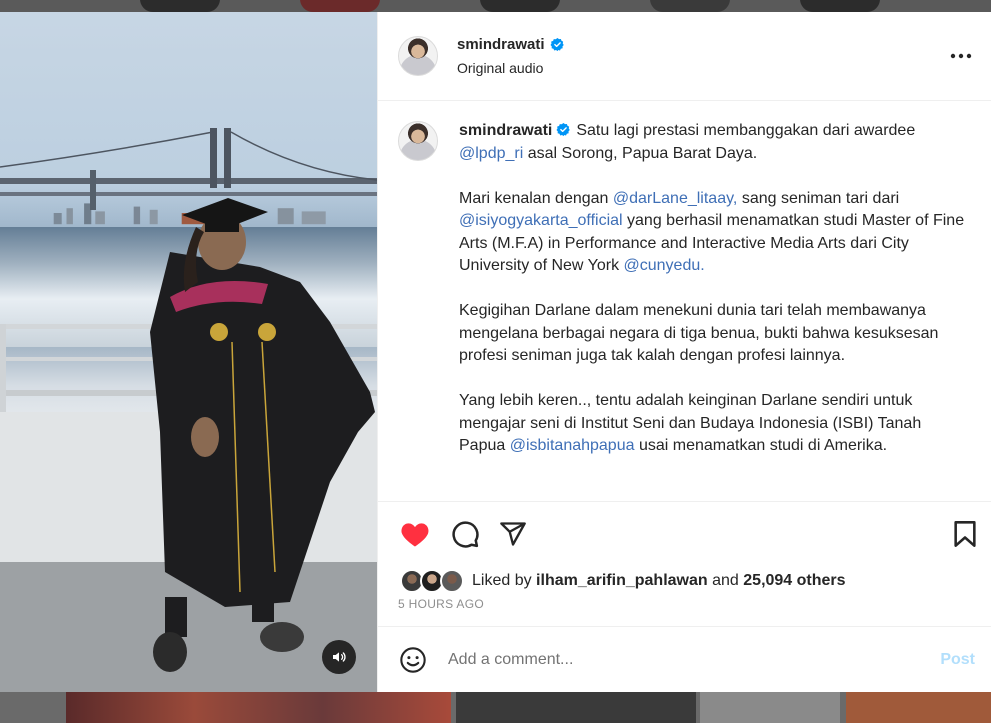  What do you see at coordinates (505, 130) in the screenshot?
I see `caption-author-username: smindrawati` at bounding box center [505, 130].